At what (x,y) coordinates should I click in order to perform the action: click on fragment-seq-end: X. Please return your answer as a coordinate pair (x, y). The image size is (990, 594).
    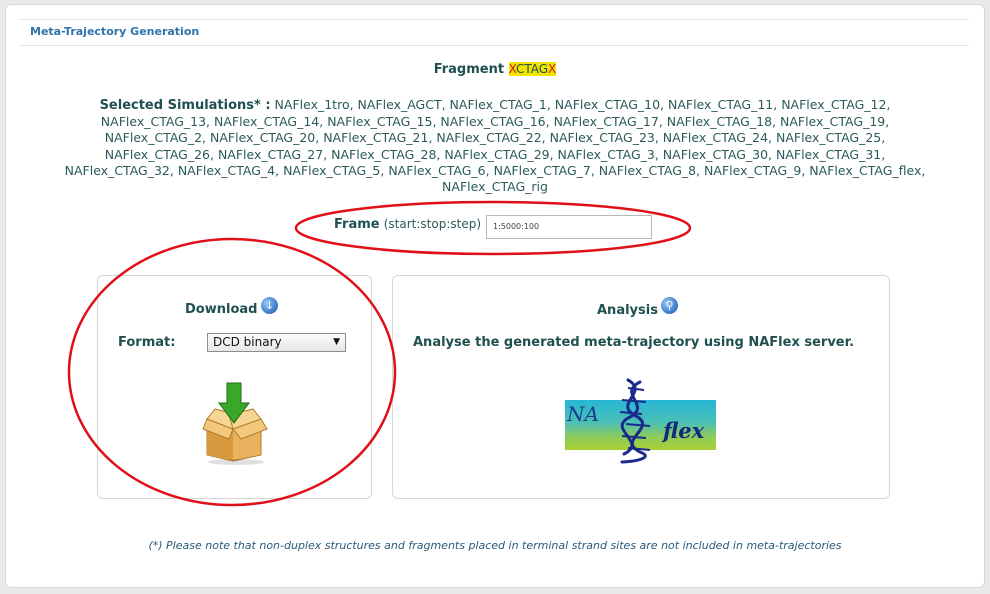
    Looking at the image, I should click on (552, 69).